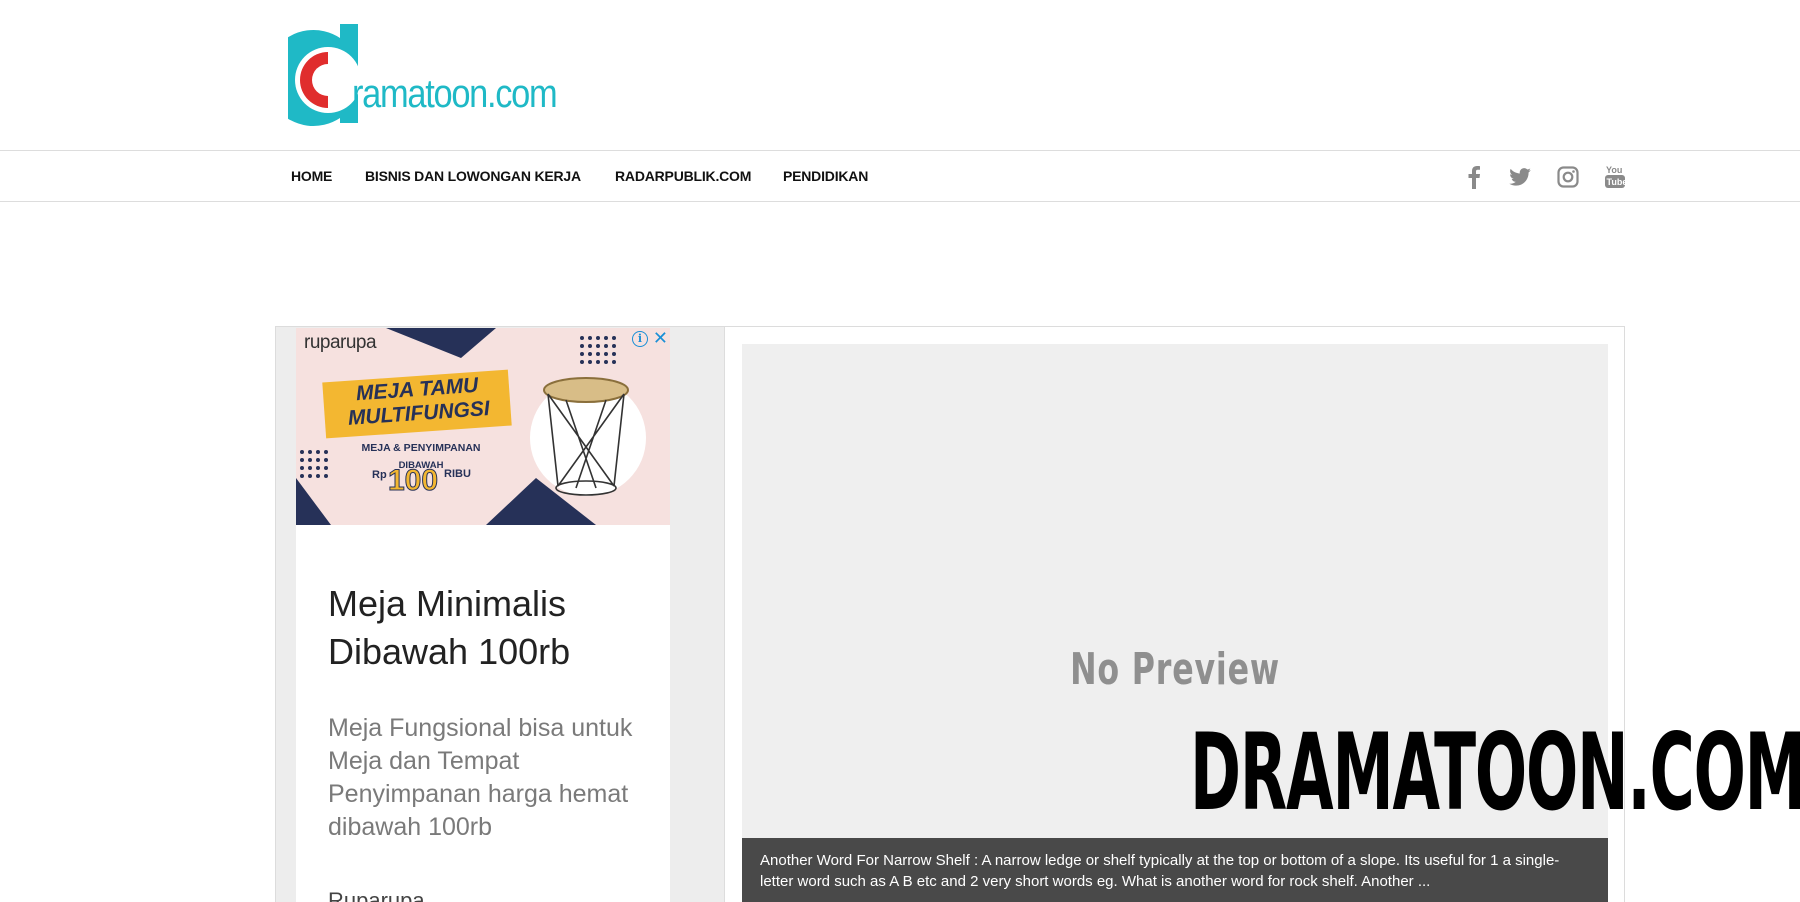  I want to click on nav-item-home: HOME, so click(311, 176).